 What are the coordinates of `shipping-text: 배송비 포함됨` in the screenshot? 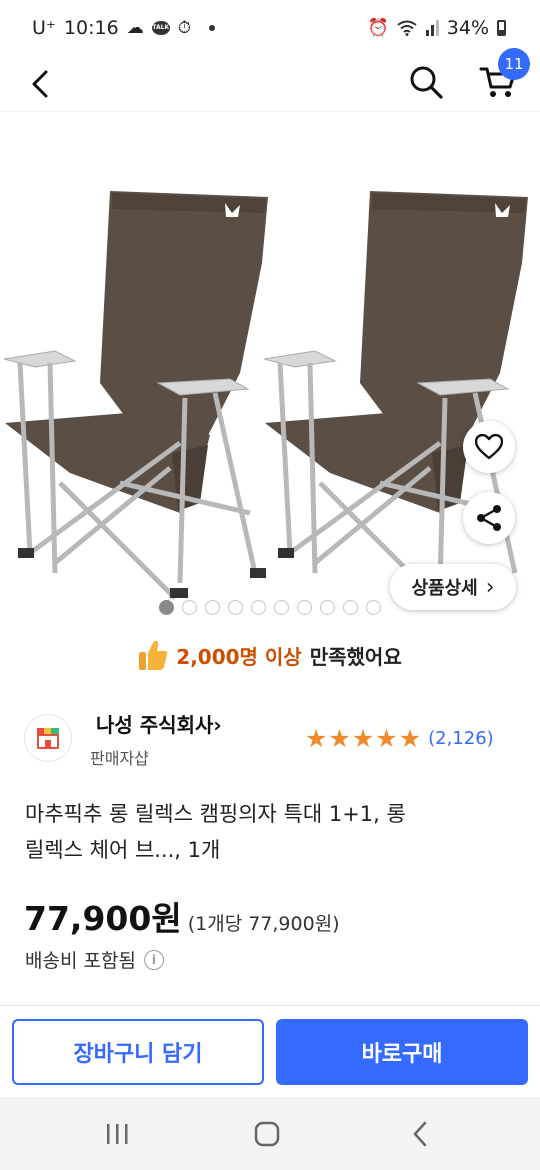 It's located at (80, 961).